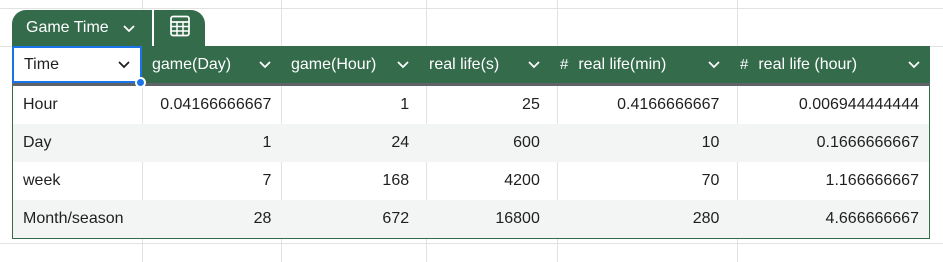  I want to click on column-header-label: game(Hour), so click(334, 64).